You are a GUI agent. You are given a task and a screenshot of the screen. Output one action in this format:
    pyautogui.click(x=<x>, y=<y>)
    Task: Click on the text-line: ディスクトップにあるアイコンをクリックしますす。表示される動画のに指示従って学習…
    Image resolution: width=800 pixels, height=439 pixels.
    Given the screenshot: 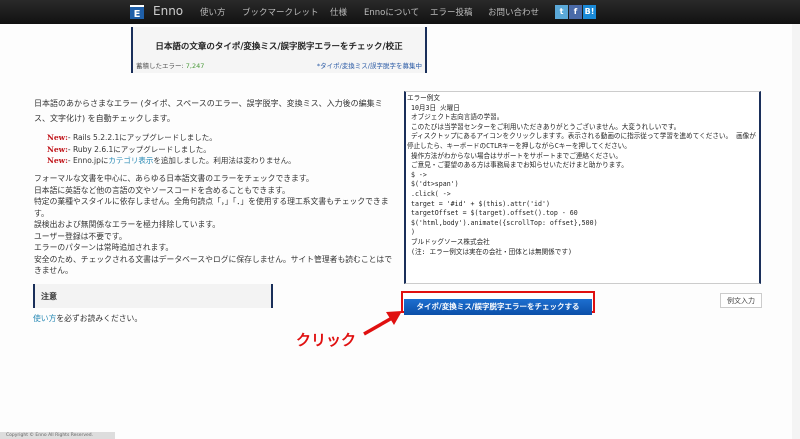 What is the action you would take?
    pyautogui.click(x=581, y=141)
    